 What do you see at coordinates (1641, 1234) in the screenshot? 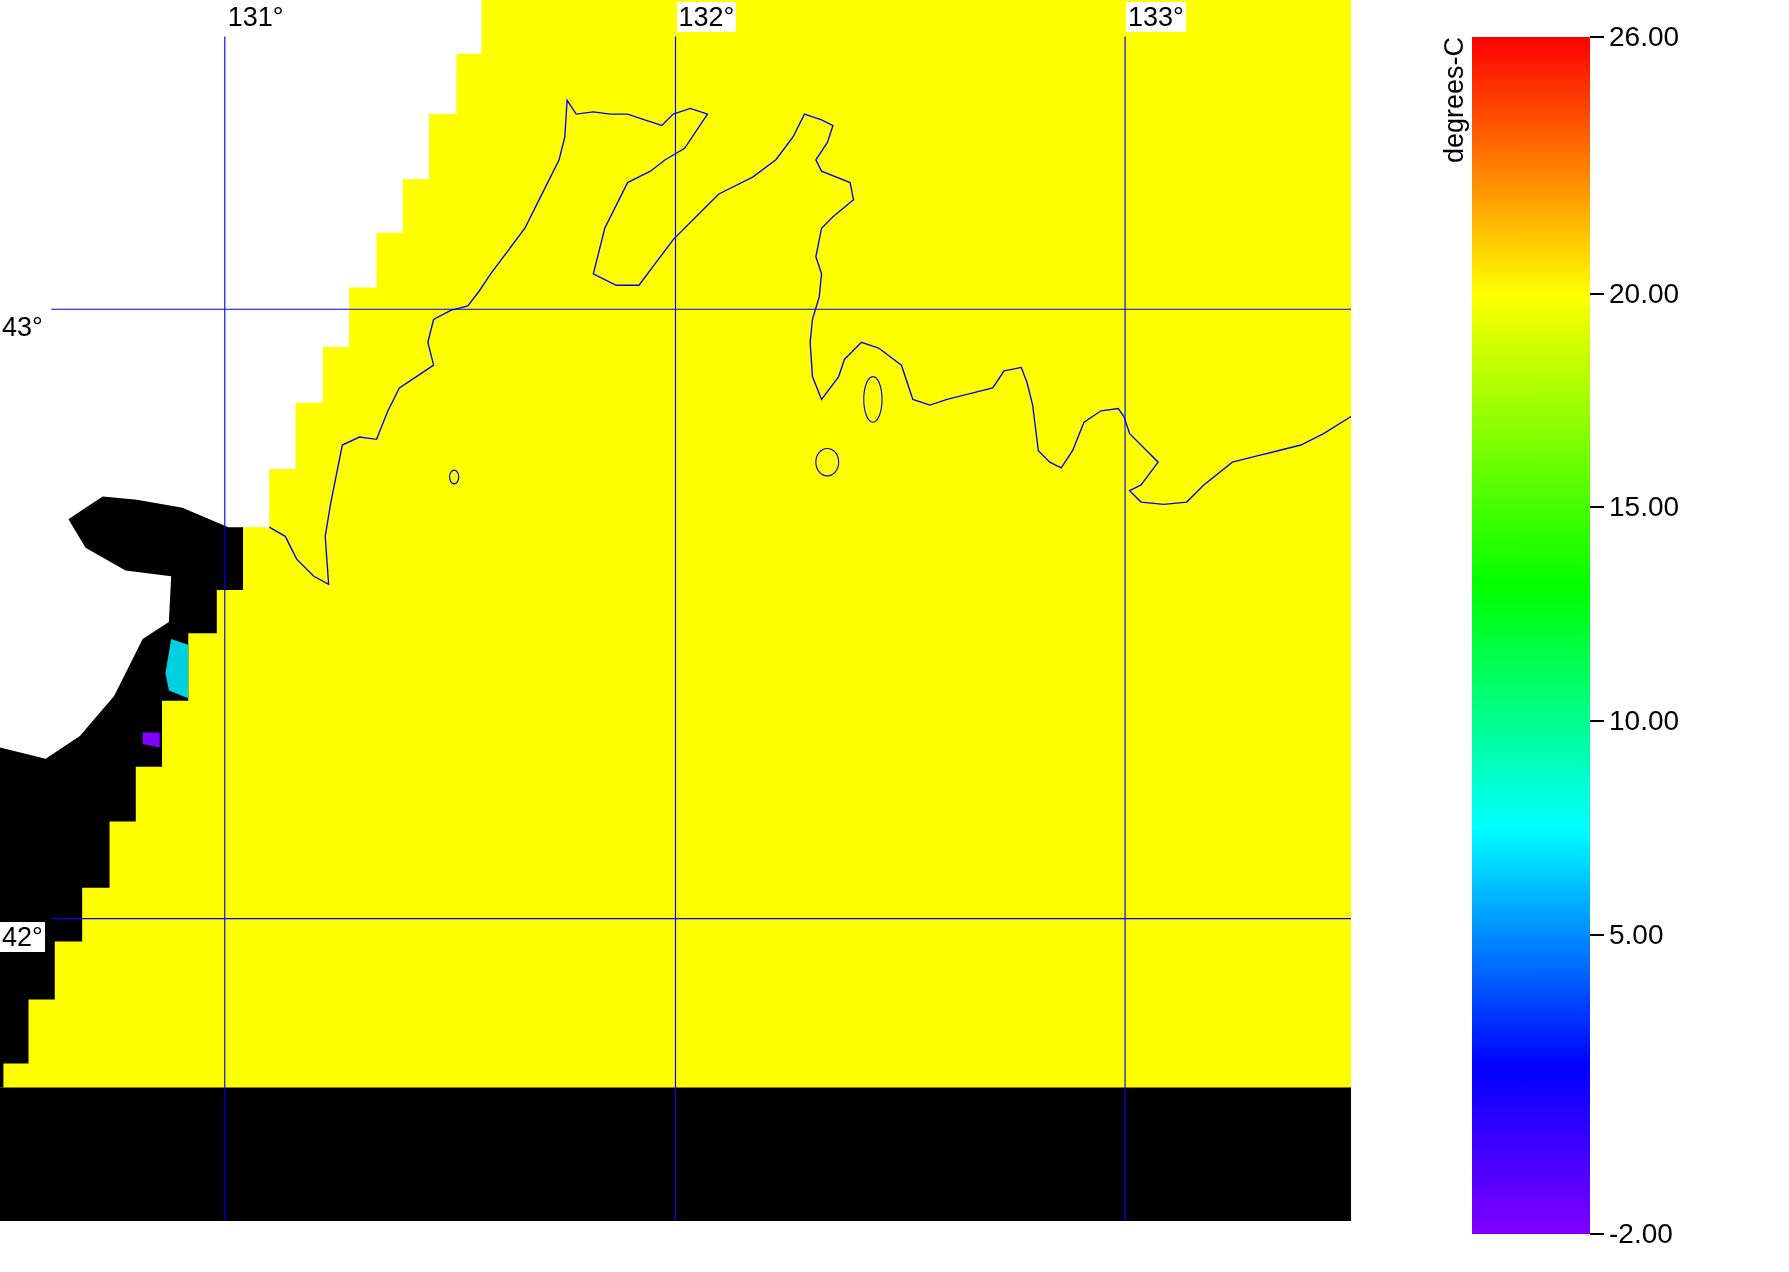
I see `tick-label: -2.00` at bounding box center [1641, 1234].